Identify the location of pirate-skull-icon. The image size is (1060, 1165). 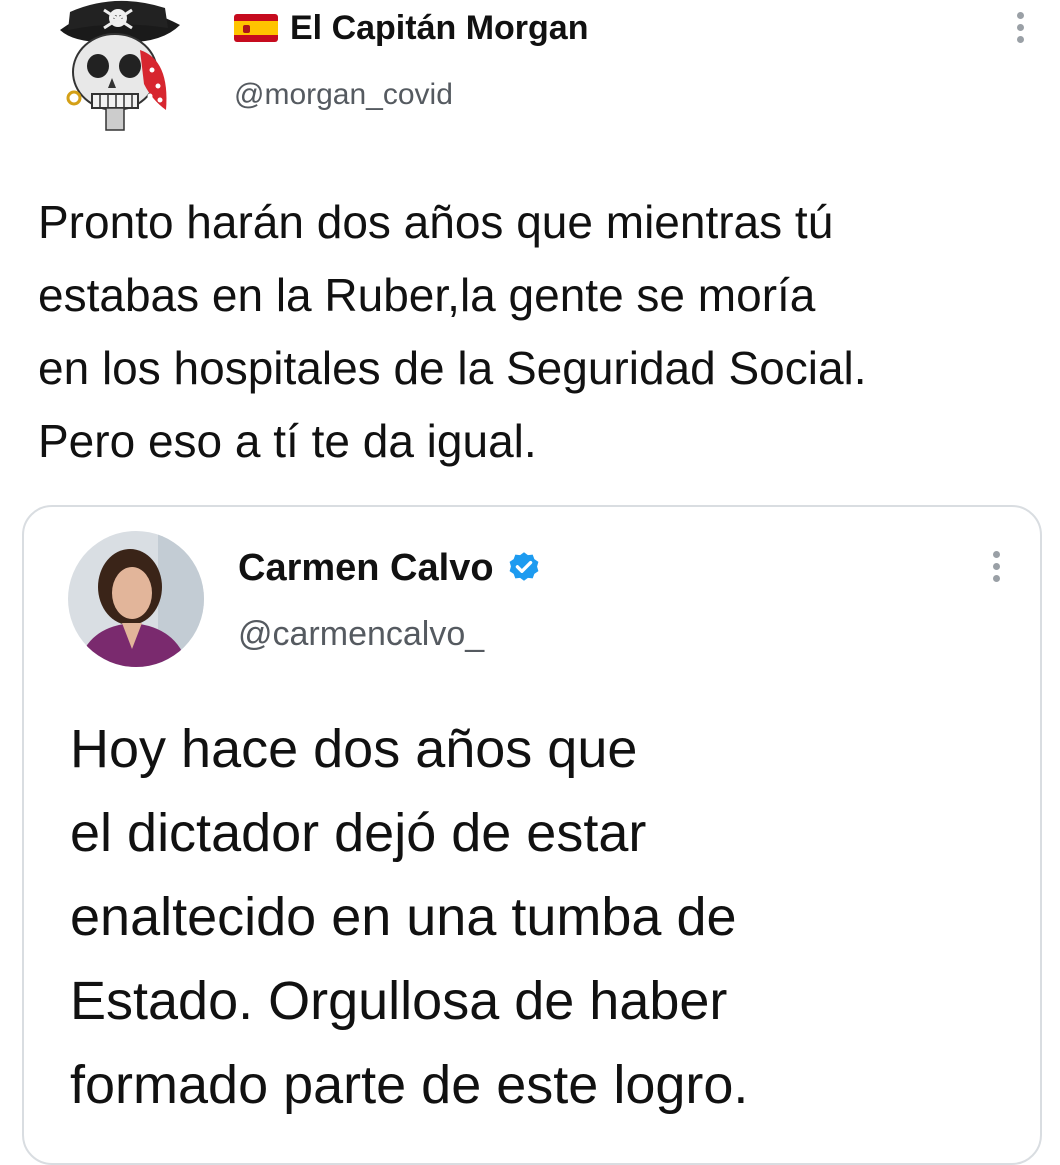
(120, 65).